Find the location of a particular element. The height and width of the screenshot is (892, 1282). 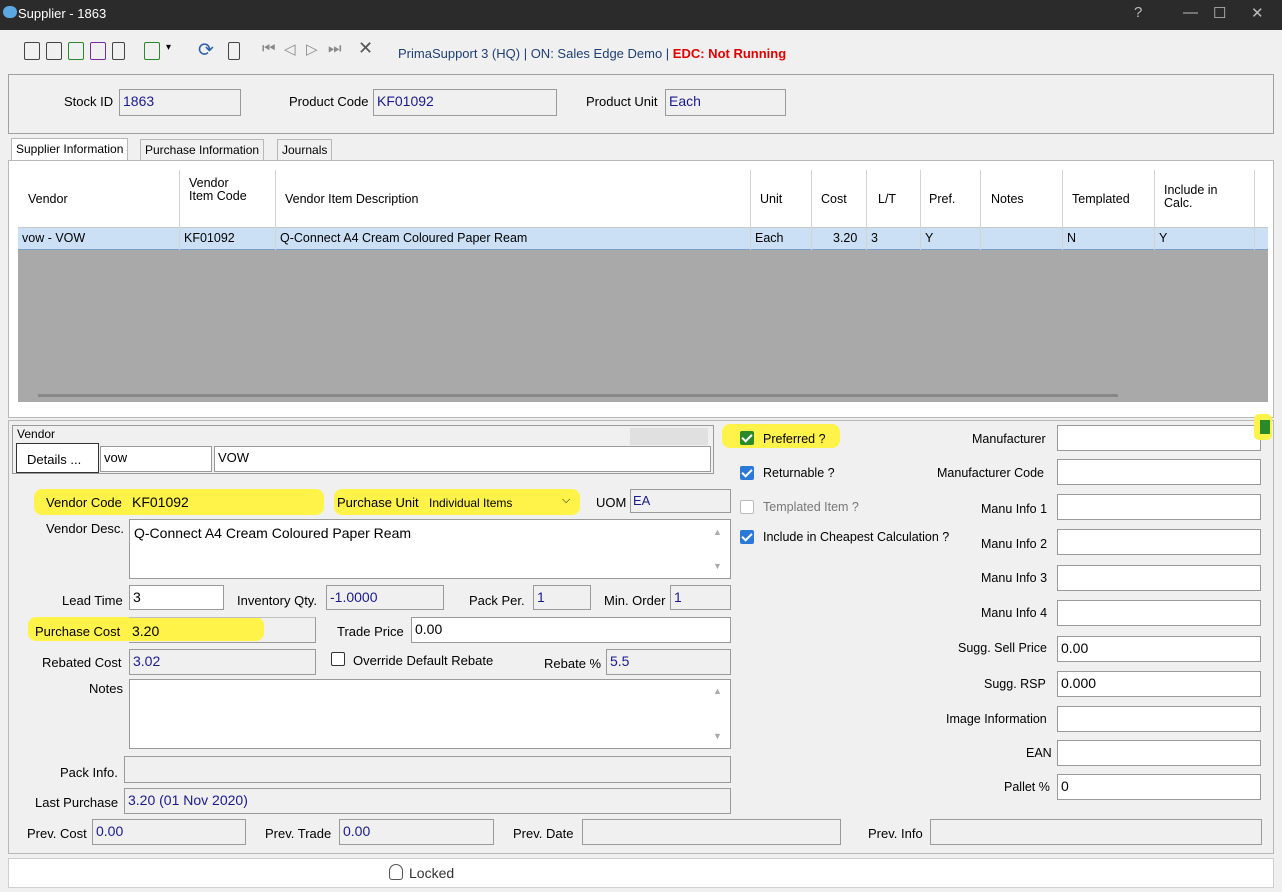

manu-info-1-field is located at coordinates (1159, 507).